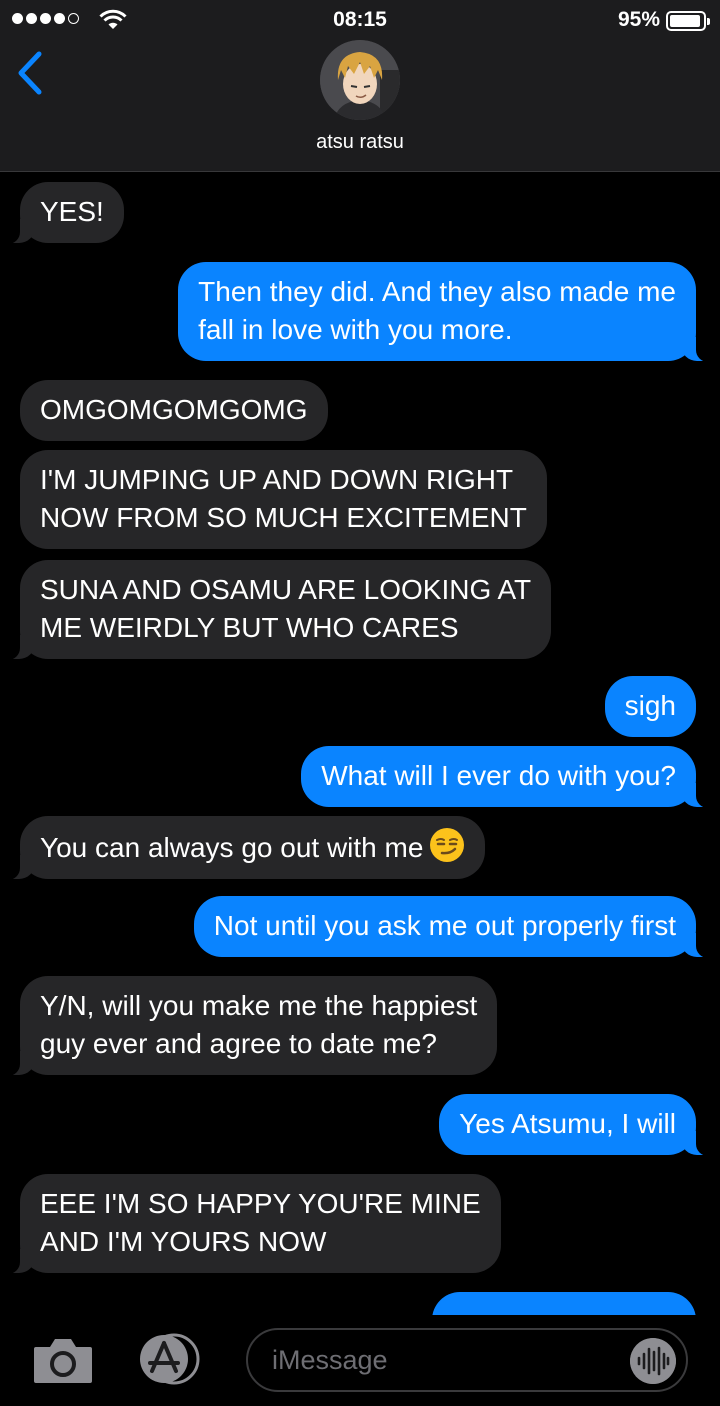 The height and width of the screenshot is (1406, 720). I want to click on message-line: YES!, so click(72, 211).